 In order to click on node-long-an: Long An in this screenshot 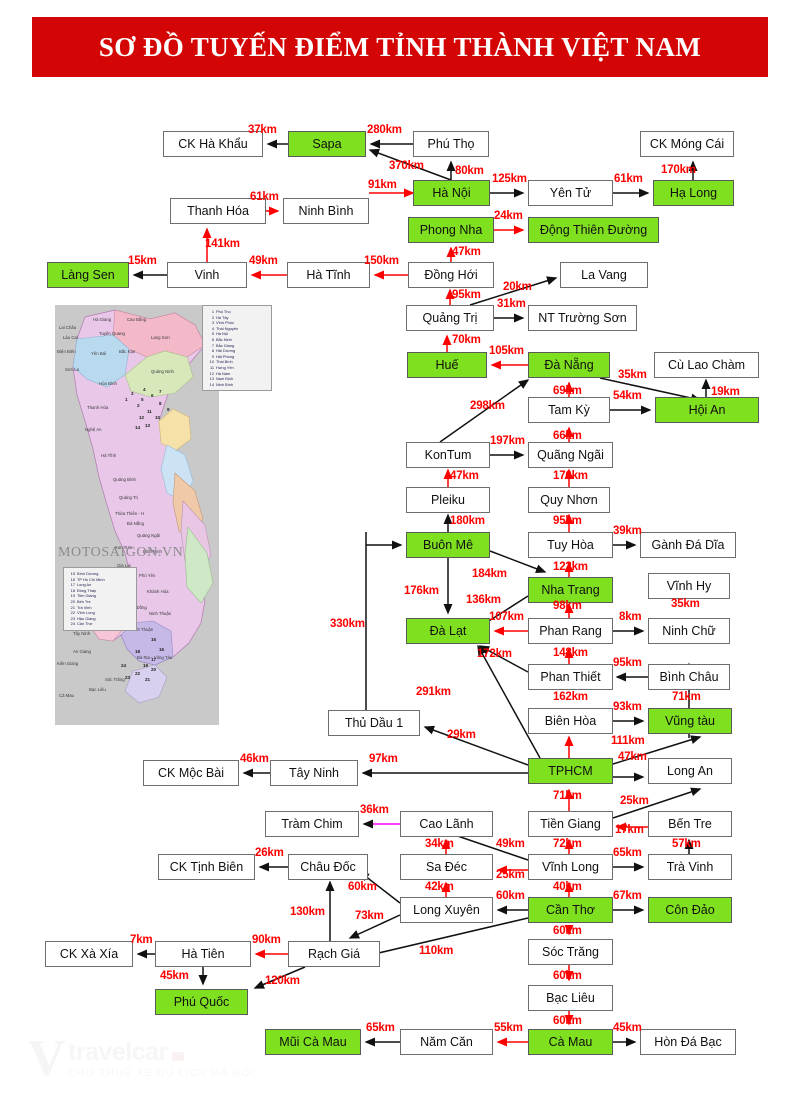, I will do `click(690, 771)`.